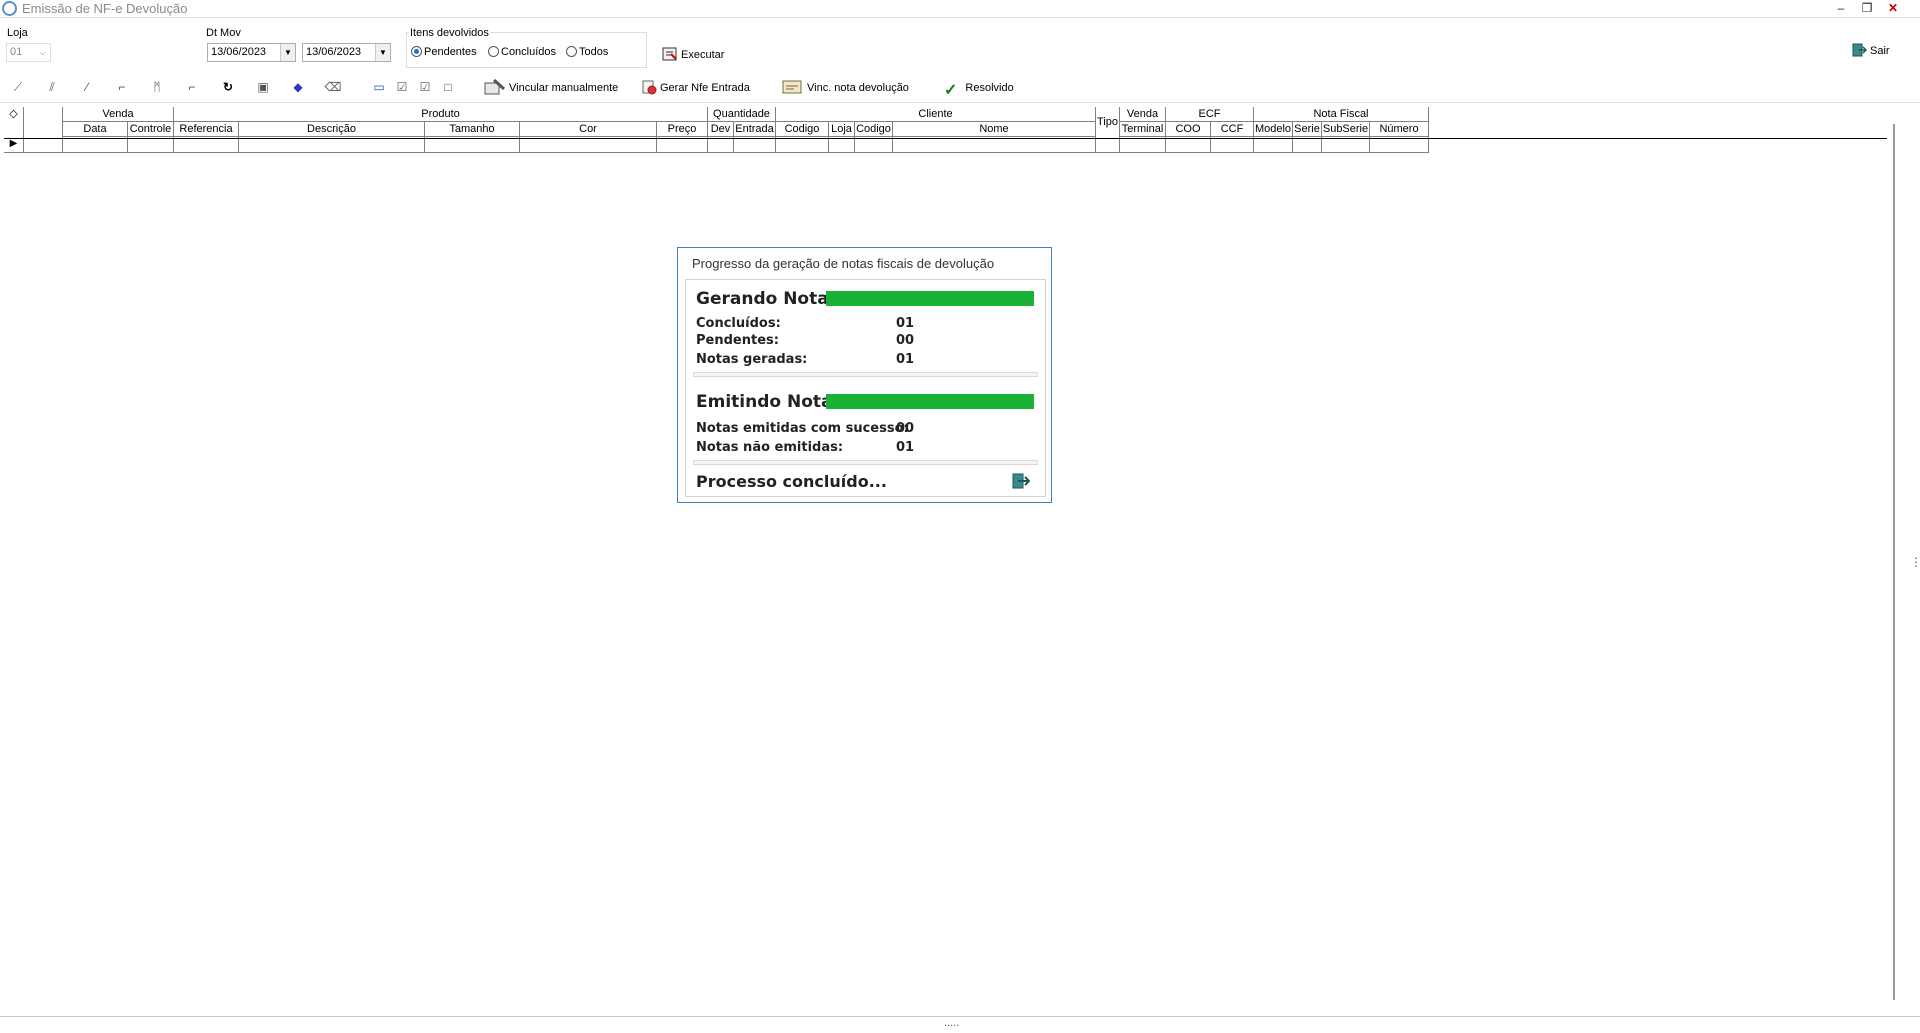  What do you see at coordinates (945, 138) in the screenshot?
I see `grid-divider` at bounding box center [945, 138].